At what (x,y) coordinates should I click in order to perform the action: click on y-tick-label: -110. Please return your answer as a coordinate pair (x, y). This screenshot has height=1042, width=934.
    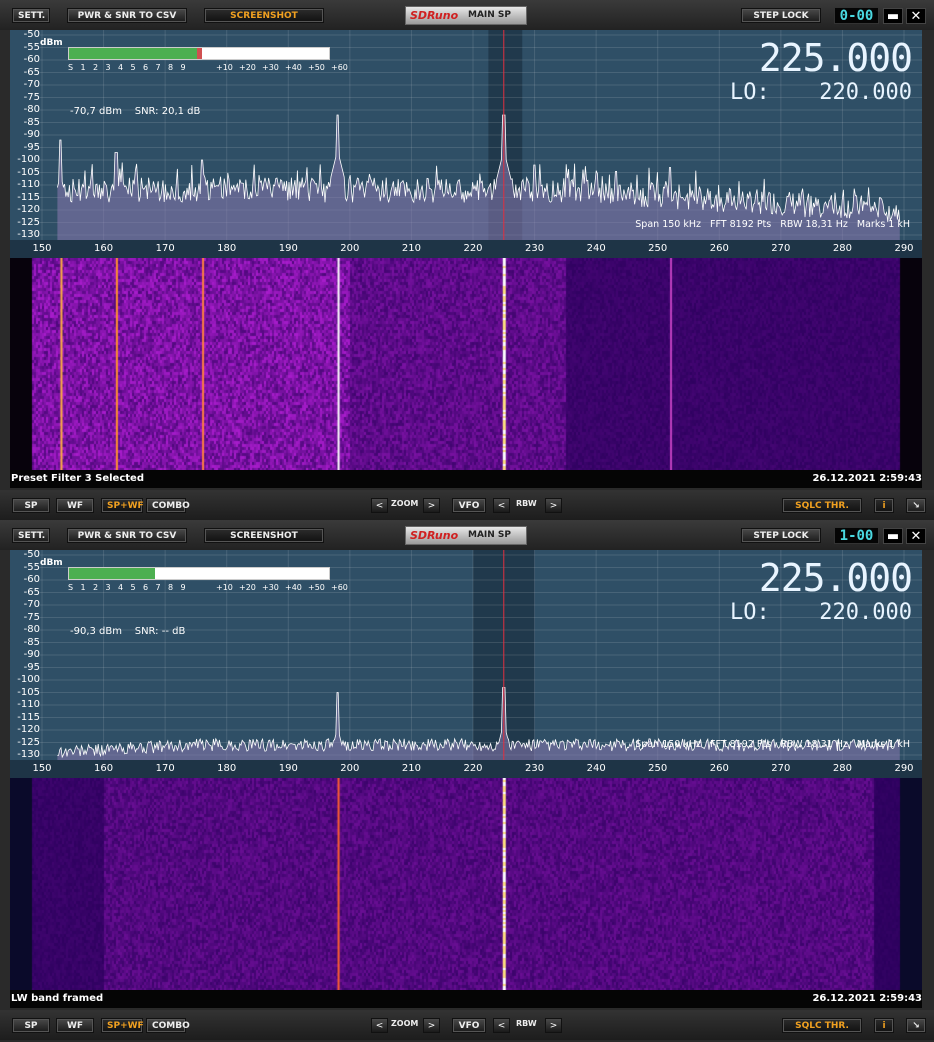
    Looking at the image, I should click on (28, 704).